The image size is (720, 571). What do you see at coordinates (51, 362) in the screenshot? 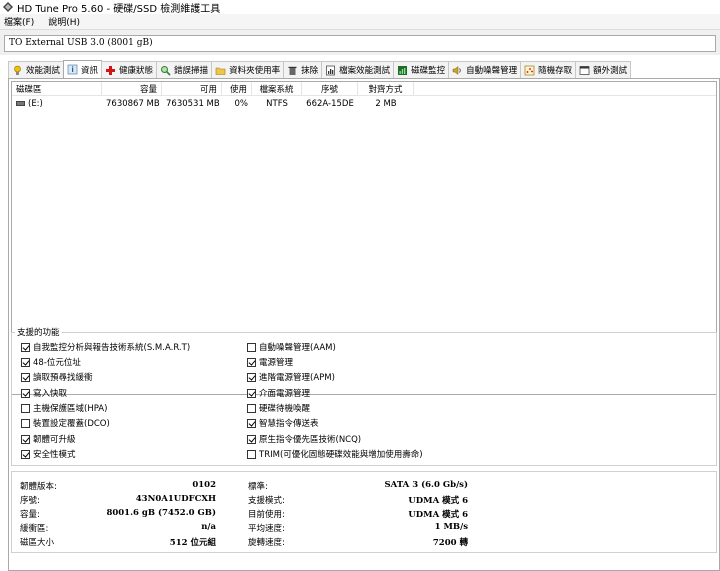
I see `feature-48bit: 48-位元位址` at bounding box center [51, 362].